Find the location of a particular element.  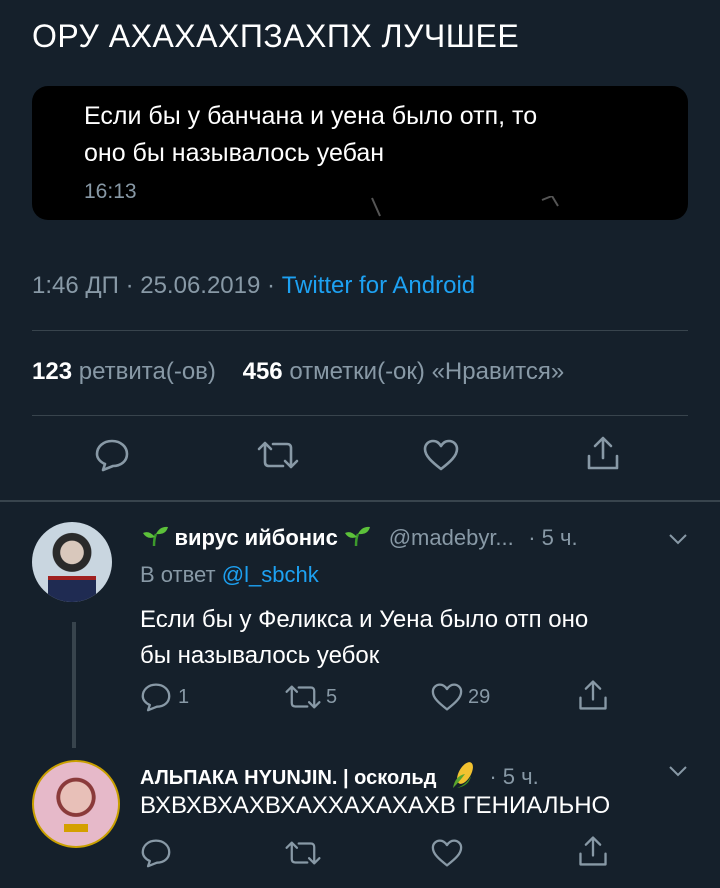

retweet-count: 123 is located at coordinates (52, 371).